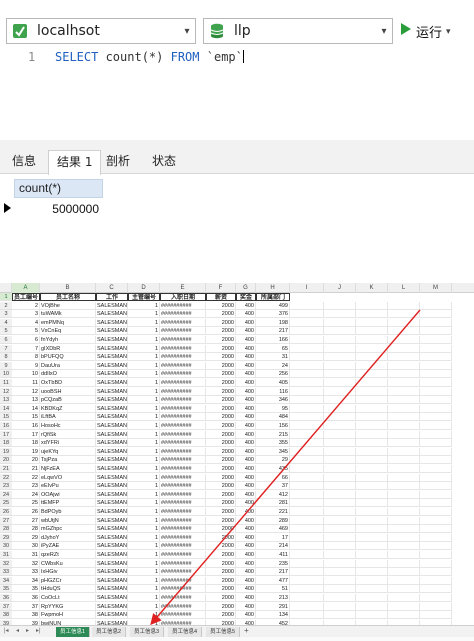  I want to click on row-number: 21, so click(6, 469).